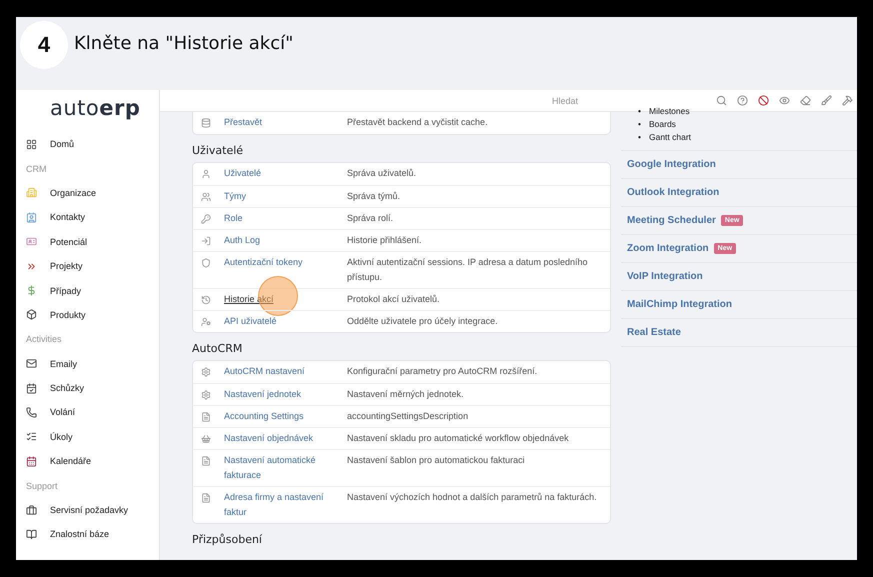 The width and height of the screenshot is (873, 577). I want to click on integration-link: Meeting Scheduler, so click(671, 220).